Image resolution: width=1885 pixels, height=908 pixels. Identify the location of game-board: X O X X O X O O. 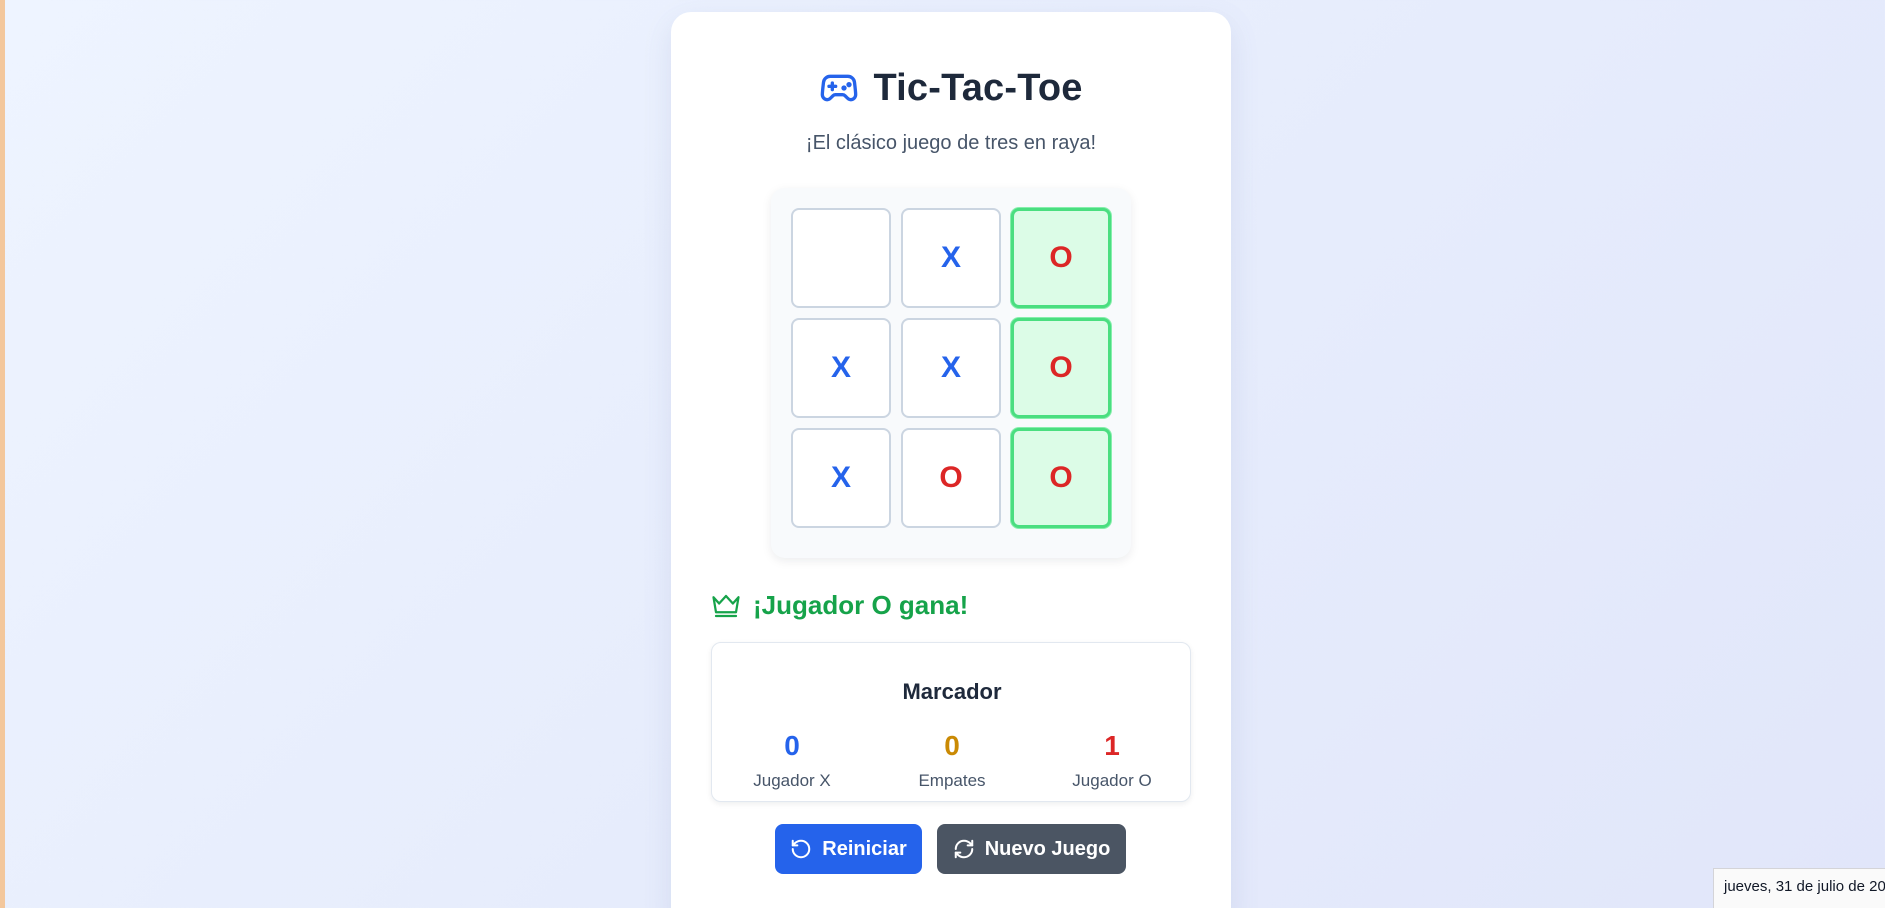
(951, 373).